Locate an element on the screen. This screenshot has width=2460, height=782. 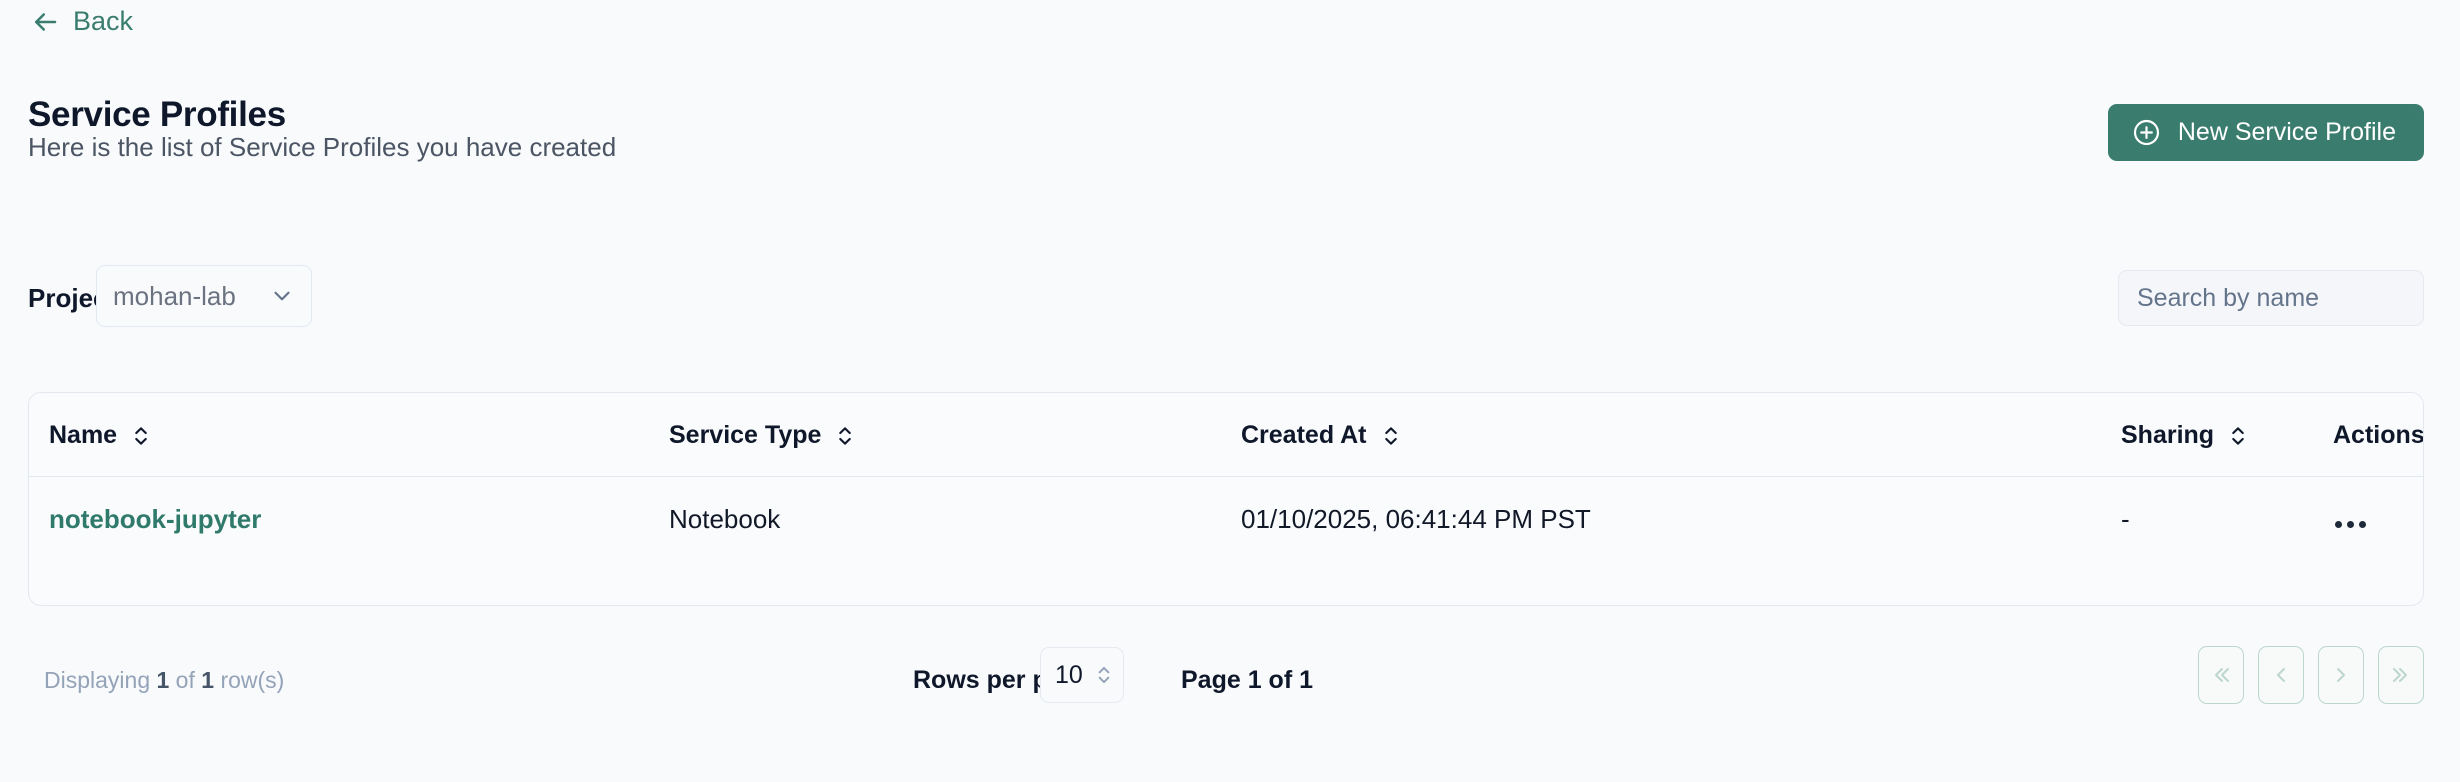
project-select-value: mohan-lab is located at coordinates (174, 295).